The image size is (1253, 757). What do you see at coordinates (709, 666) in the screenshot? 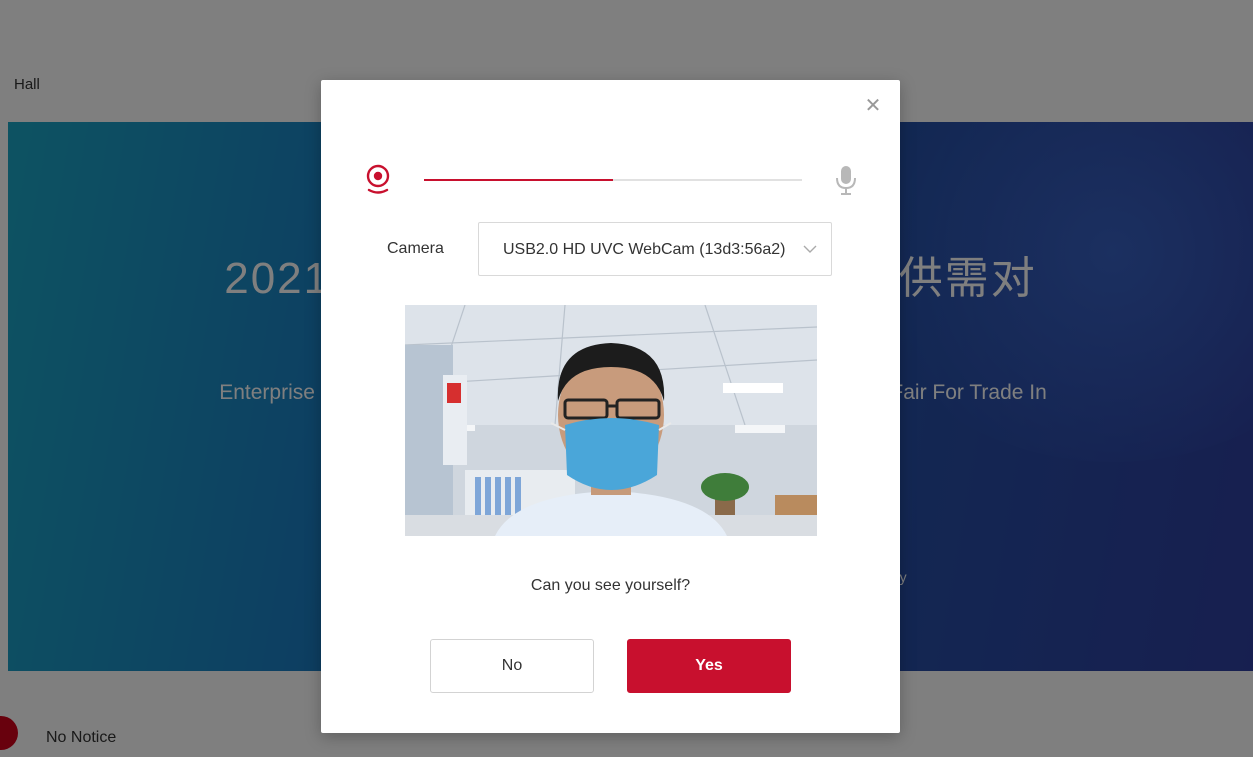
I see `yes-button: Yes` at bounding box center [709, 666].